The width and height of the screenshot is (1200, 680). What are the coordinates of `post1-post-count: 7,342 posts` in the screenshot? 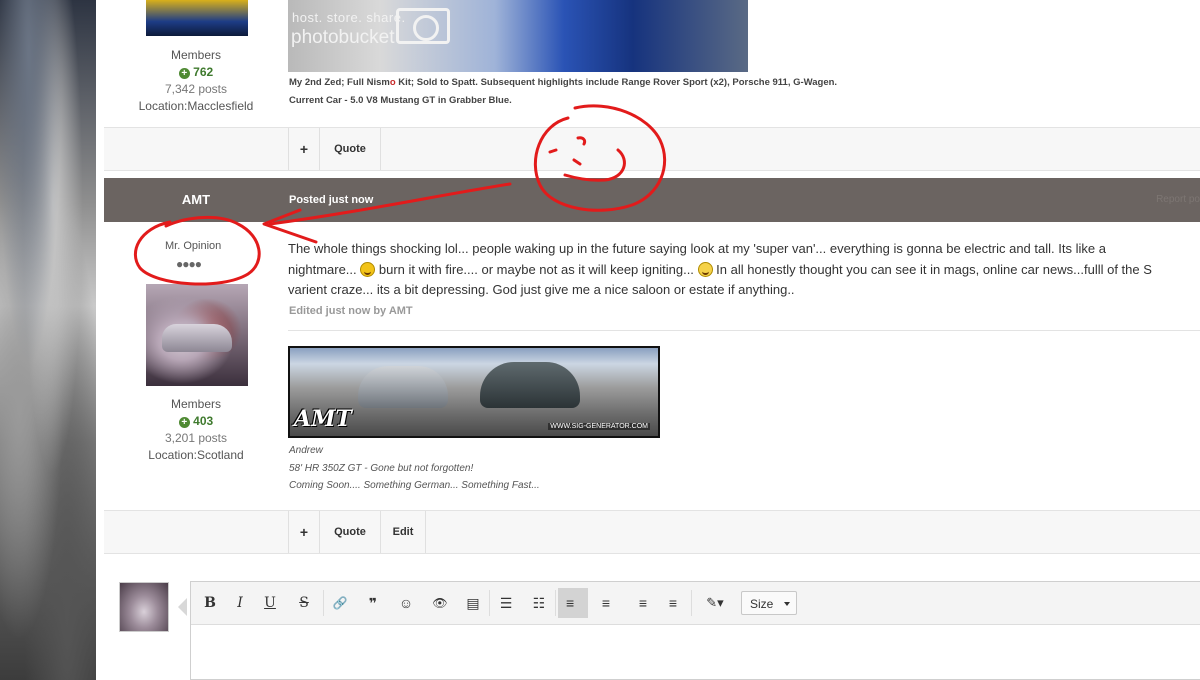 It's located at (196, 89).